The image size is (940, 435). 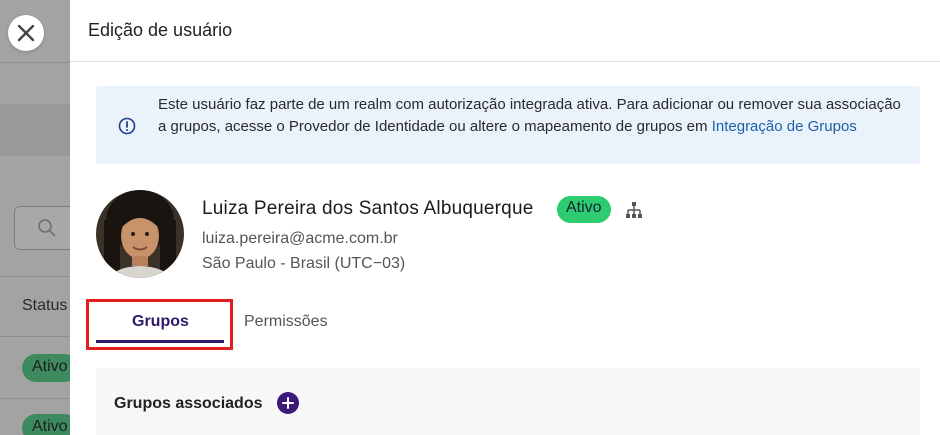 I want to click on active-tab-indicator, so click(x=160, y=341).